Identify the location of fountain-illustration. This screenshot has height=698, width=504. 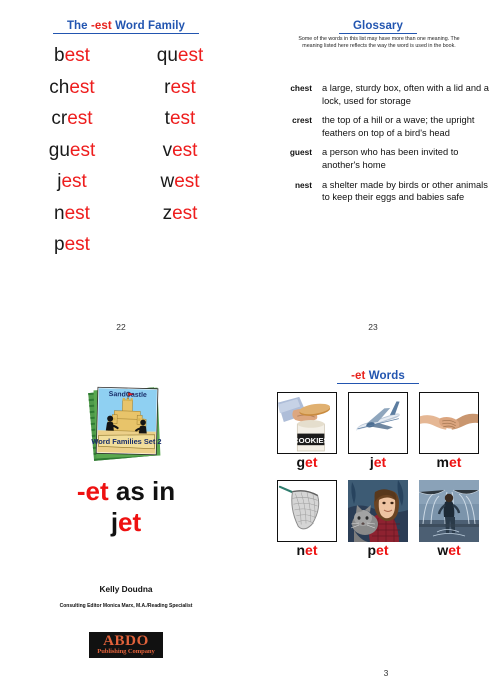
(449, 511).